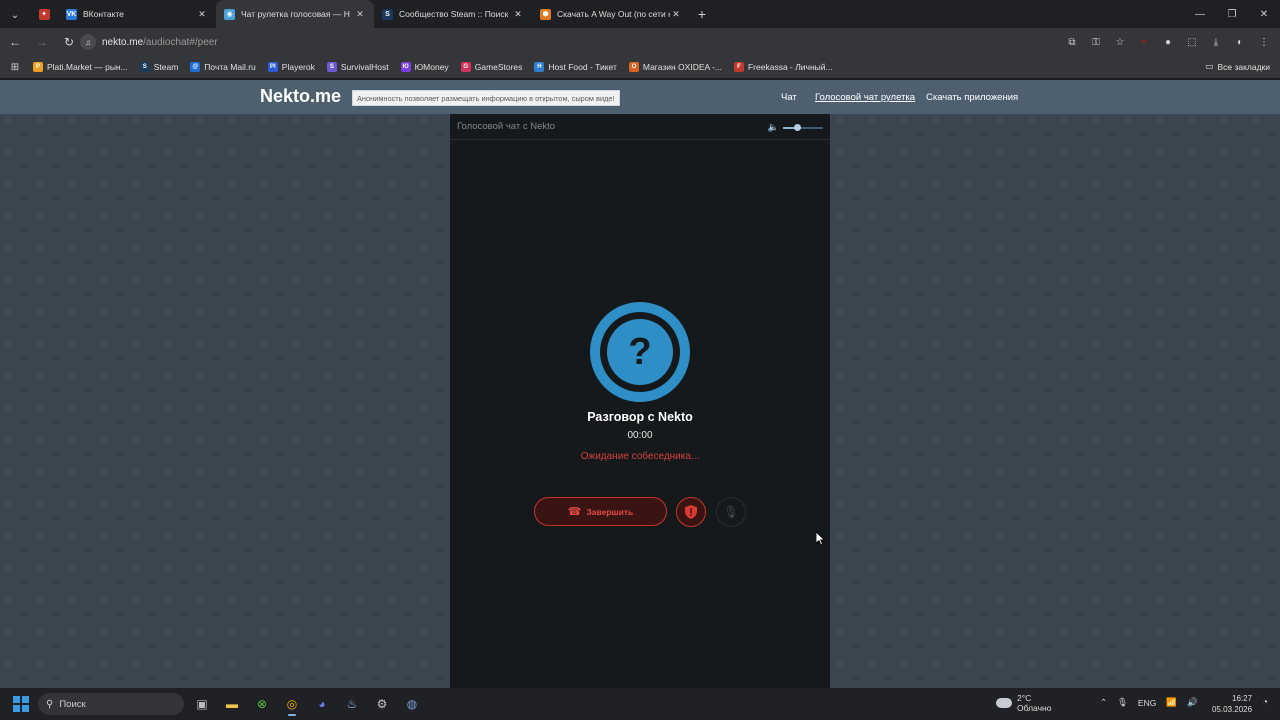 The width and height of the screenshot is (1280, 720). Describe the element at coordinates (232, 704) in the screenshot. I see `file-explorer-icon: ▬` at that location.